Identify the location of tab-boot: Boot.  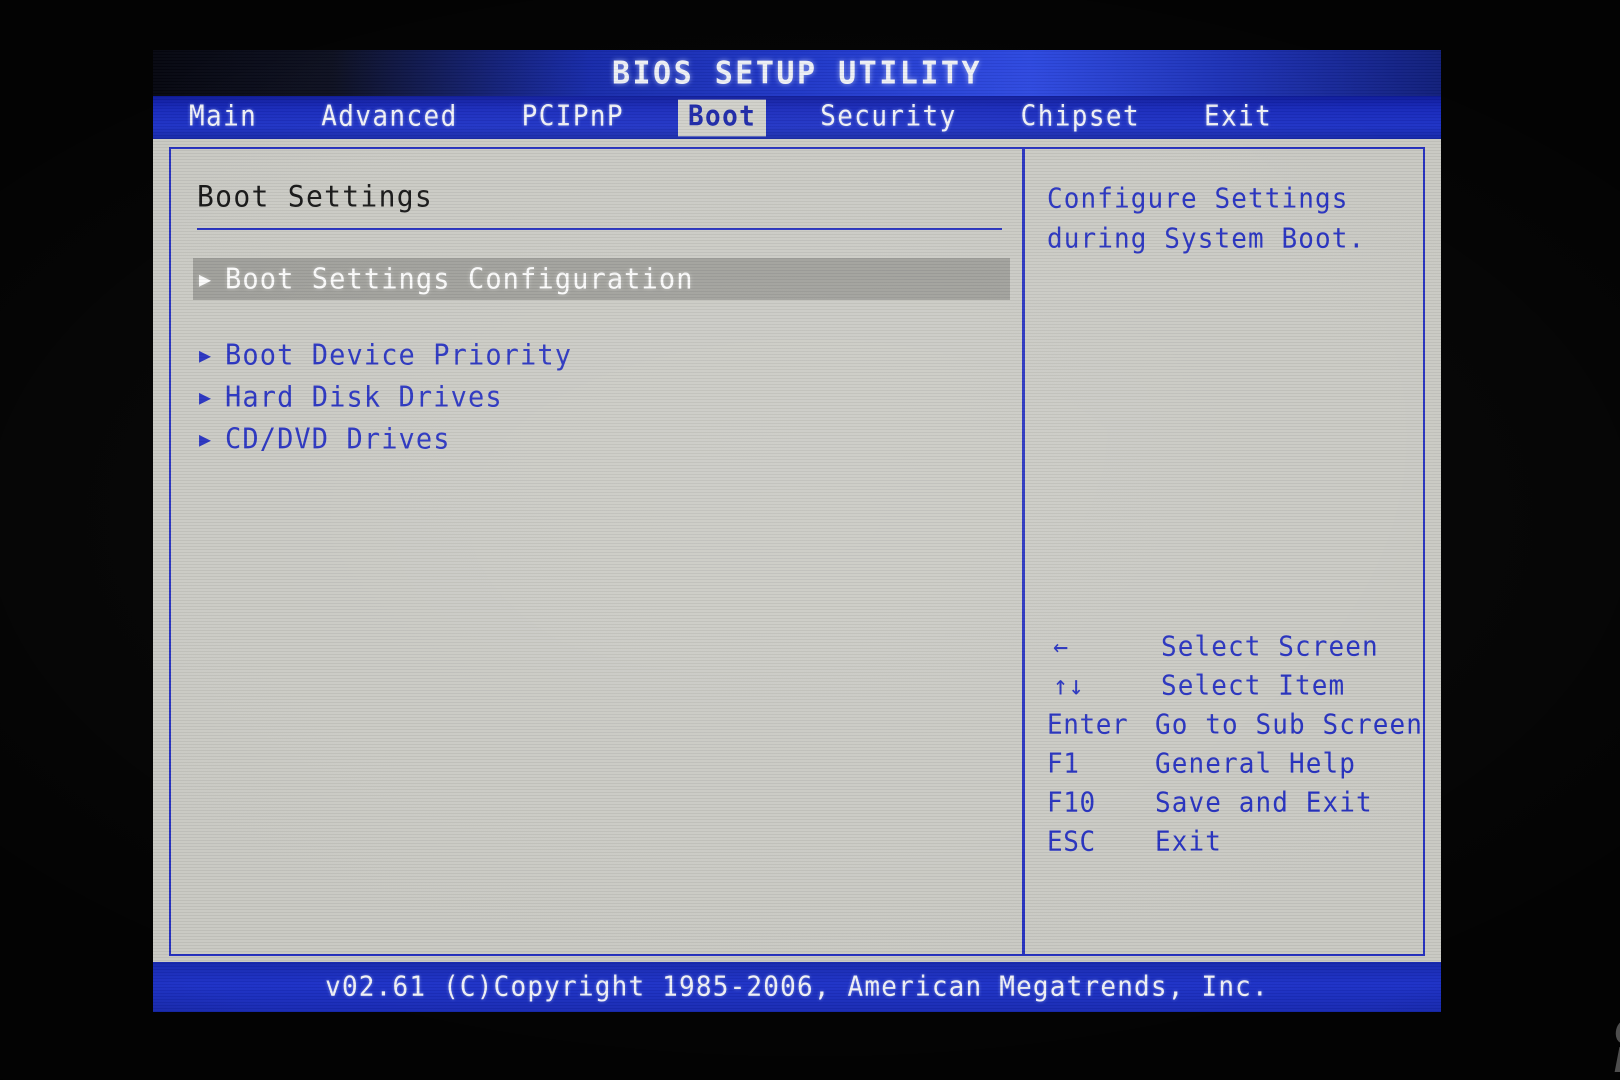
(722, 117).